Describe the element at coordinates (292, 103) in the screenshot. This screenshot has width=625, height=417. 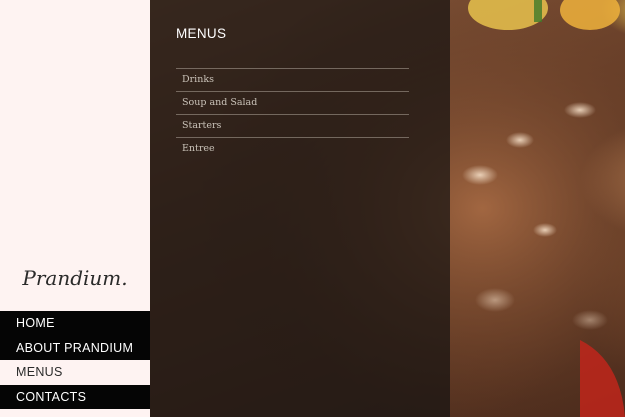
I see `menu-item-soup-and-salad: Soup and Salad` at that location.